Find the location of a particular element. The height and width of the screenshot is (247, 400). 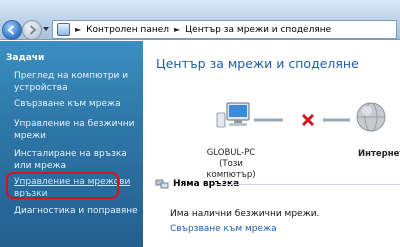

section-divider is located at coordinates (307, 184).